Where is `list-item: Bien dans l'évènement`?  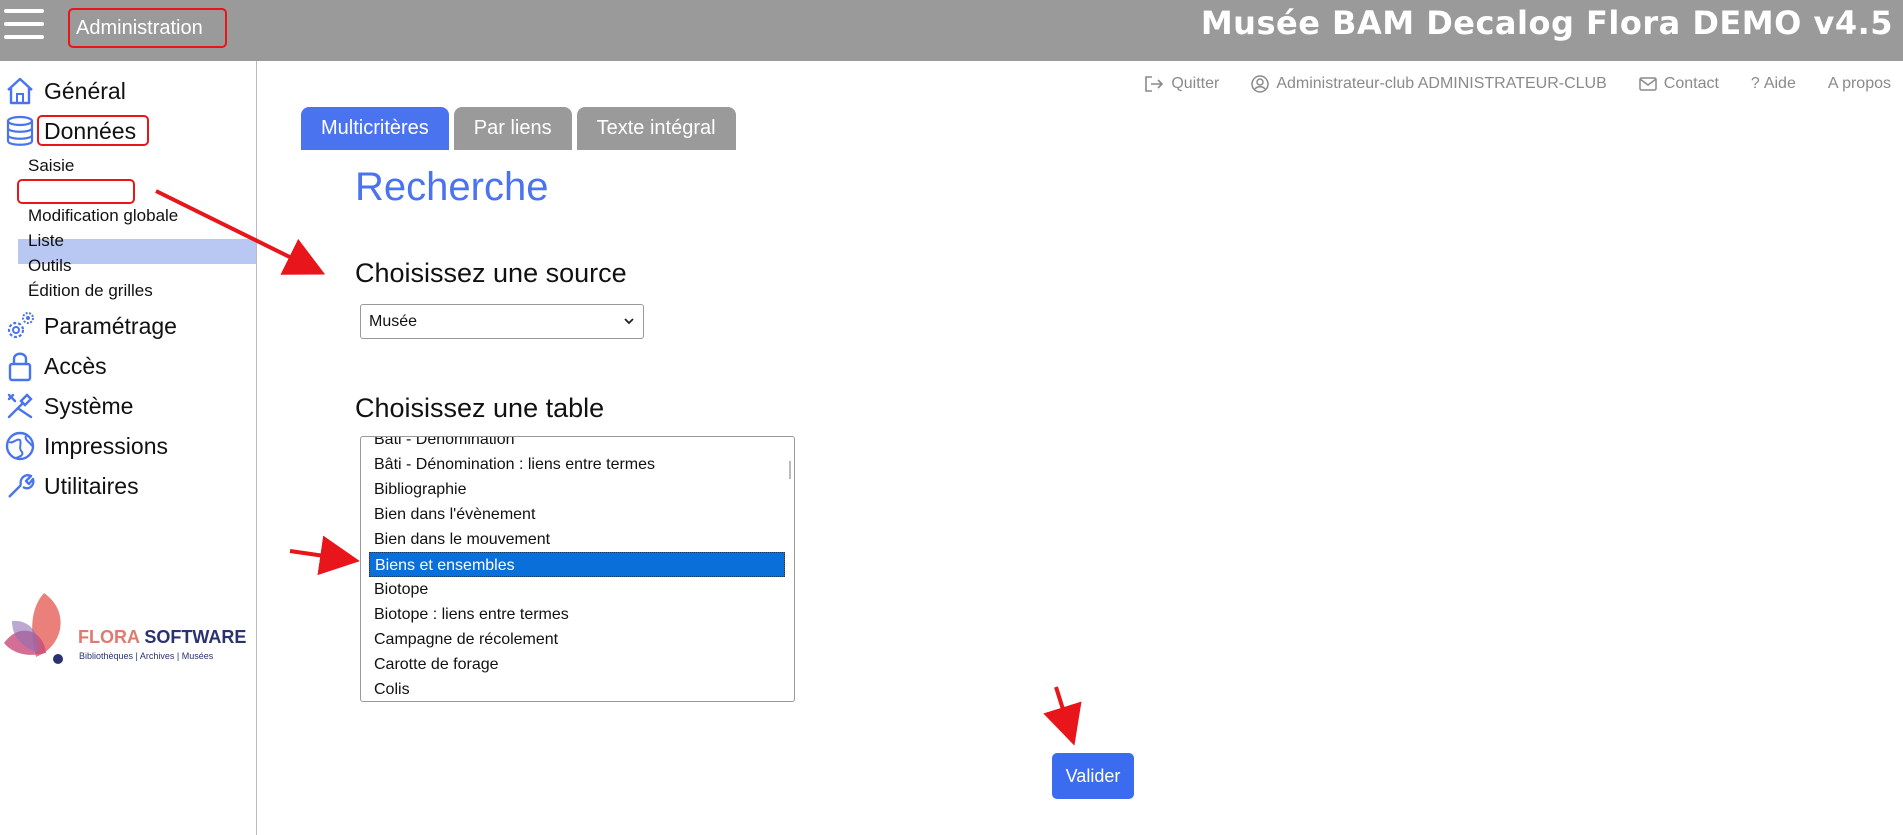 list-item: Bien dans l'évènement is located at coordinates (577, 514).